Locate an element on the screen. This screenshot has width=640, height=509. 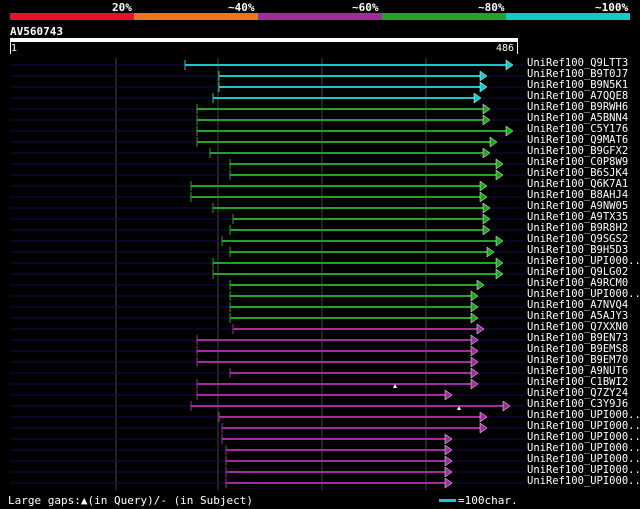
scale-legend-line is located at coordinates (447, 500).